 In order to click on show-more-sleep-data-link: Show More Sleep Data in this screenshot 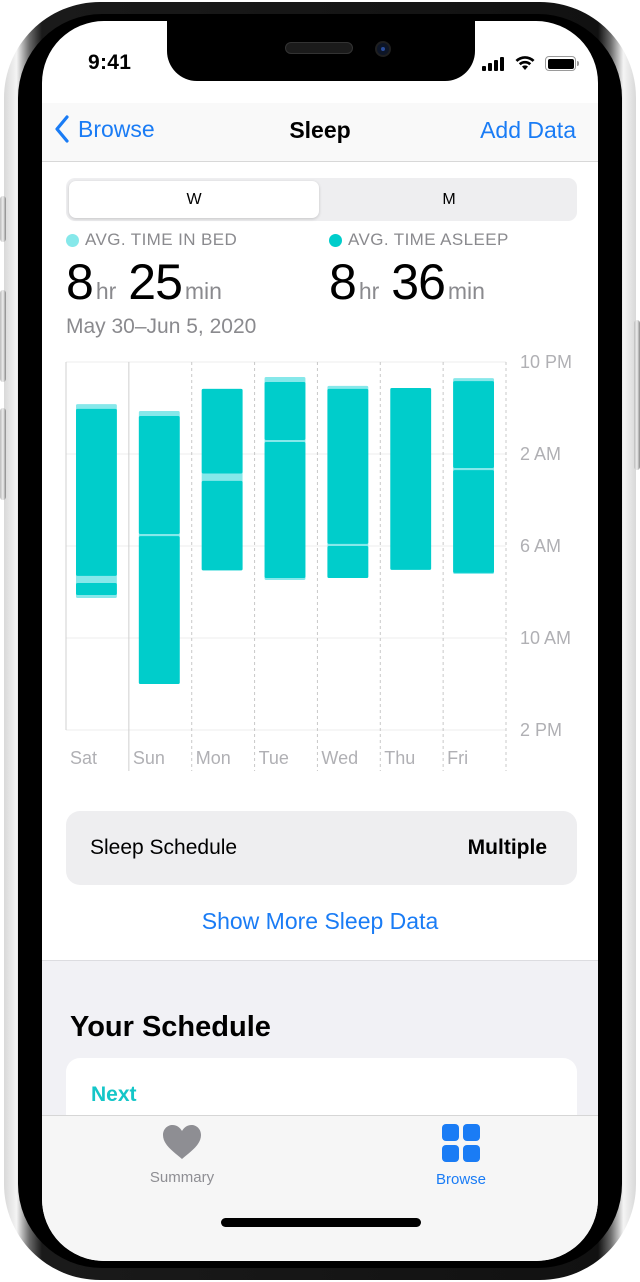, I will do `click(320, 921)`.